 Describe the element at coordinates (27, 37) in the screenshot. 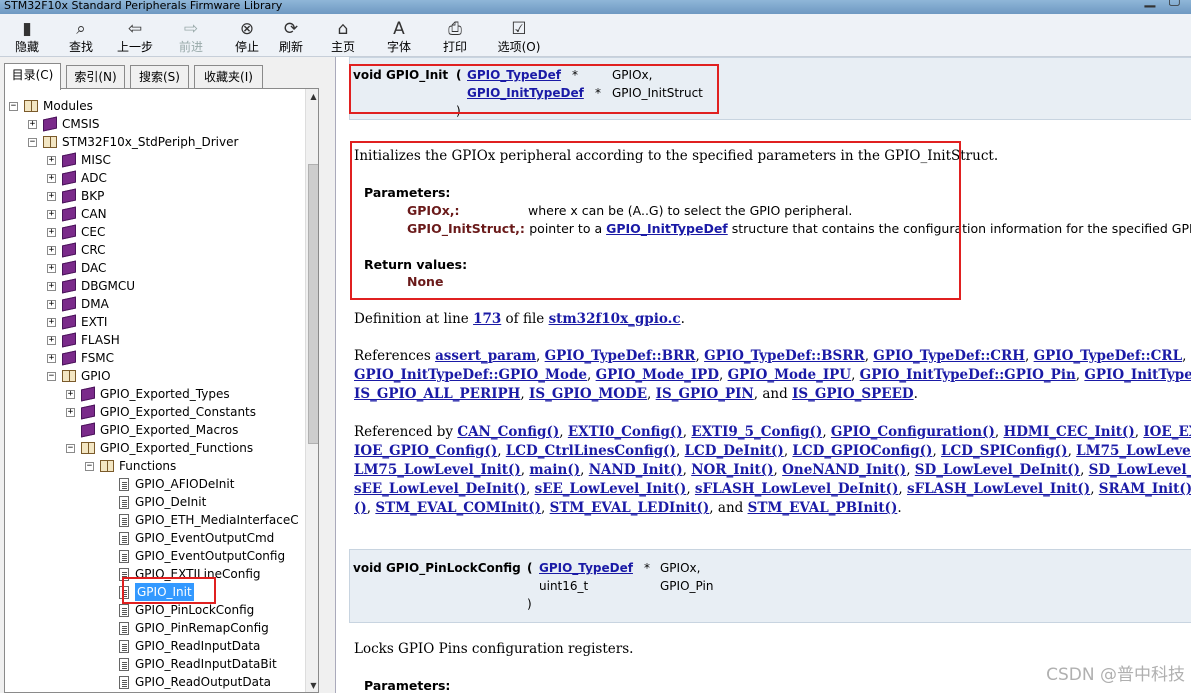

I see `toolbar-button-0: ▮ 隐藏` at that location.